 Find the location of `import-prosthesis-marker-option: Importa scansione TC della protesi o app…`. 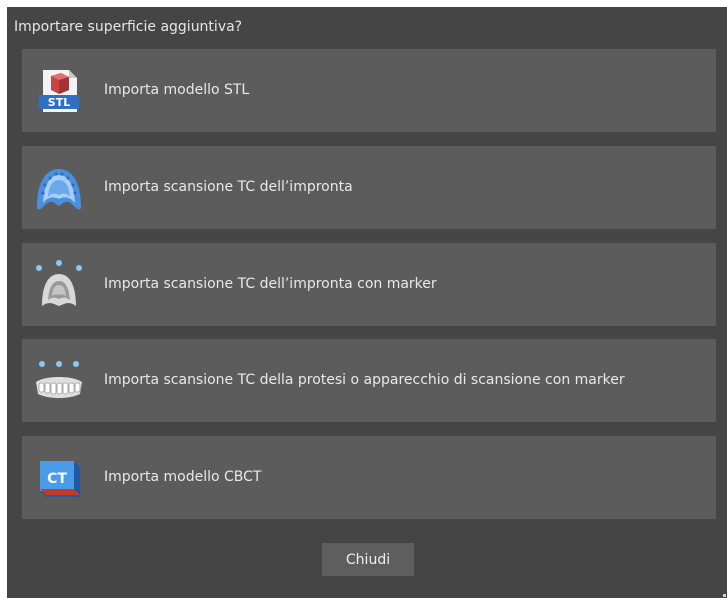

import-prosthesis-marker-option: Importa scansione TC della protesi o app… is located at coordinates (369, 380).